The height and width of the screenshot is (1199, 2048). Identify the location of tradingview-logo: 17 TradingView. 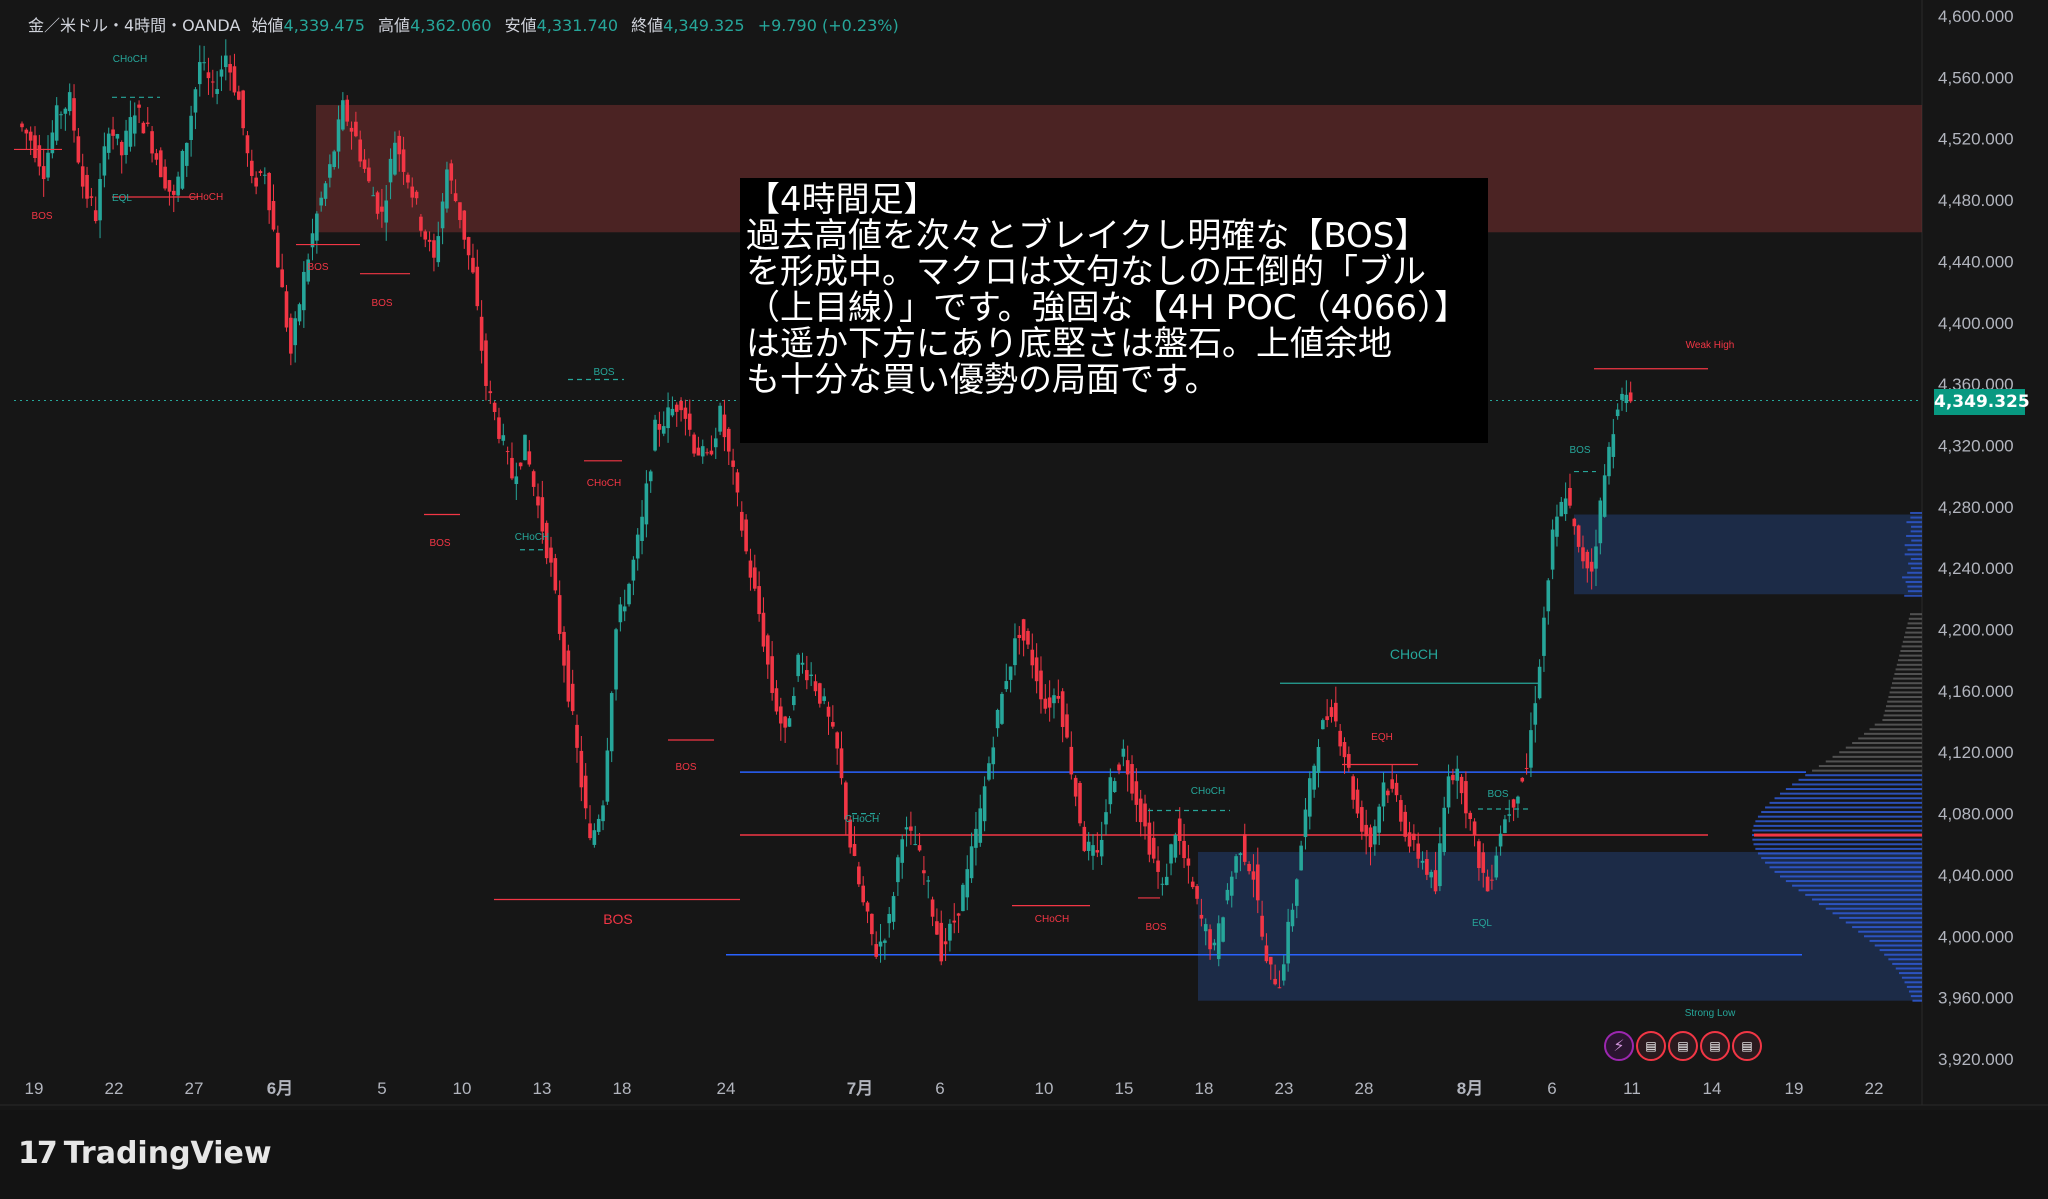
(145, 1153).